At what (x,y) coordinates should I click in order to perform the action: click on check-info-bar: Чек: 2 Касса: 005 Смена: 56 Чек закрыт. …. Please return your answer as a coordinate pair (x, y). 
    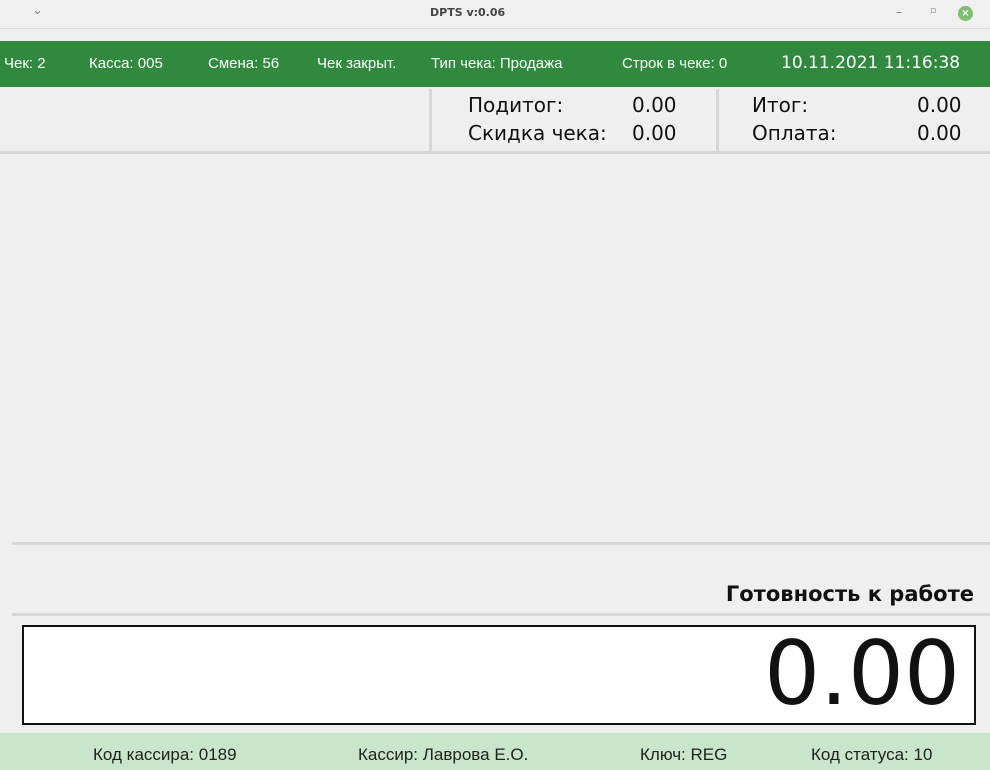
    Looking at the image, I should click on (495, 64).